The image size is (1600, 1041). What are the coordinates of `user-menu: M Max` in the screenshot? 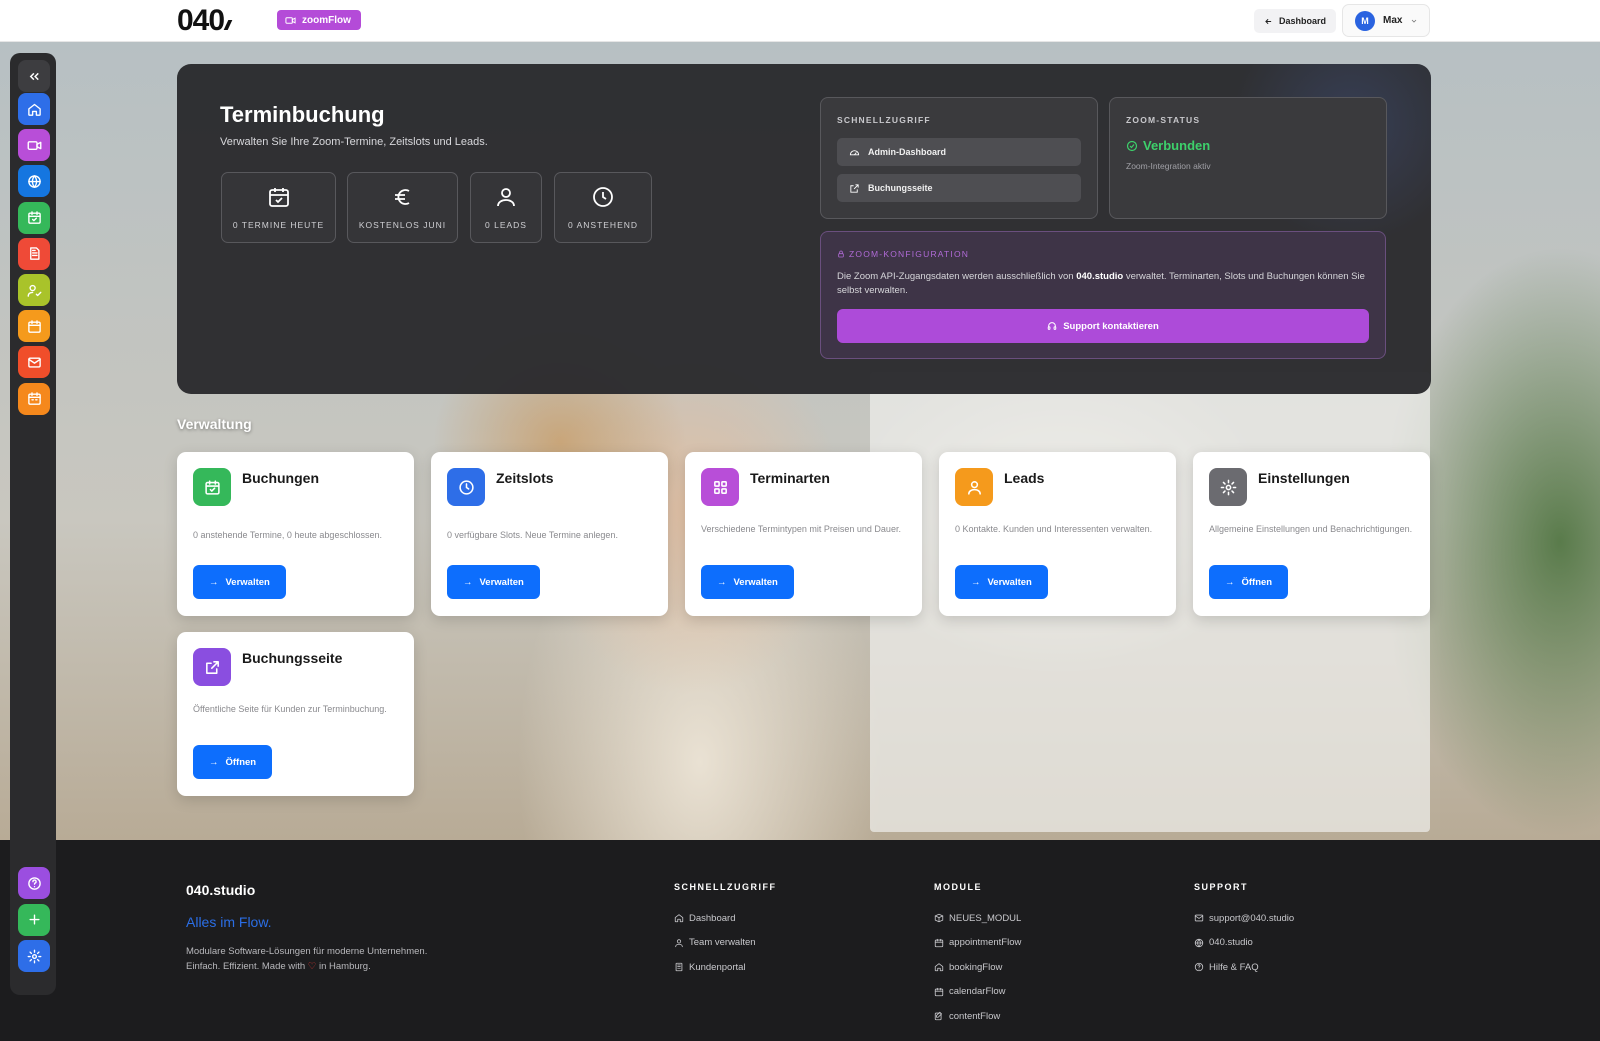 It's located at (1386, 20).